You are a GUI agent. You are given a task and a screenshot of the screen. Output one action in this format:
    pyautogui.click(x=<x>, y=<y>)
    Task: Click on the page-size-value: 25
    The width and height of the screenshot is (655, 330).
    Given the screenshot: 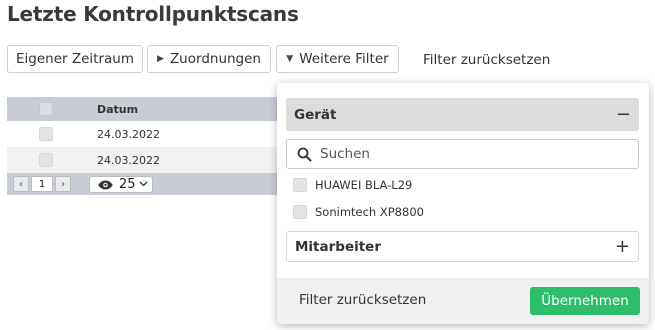 What is the action you would take?
    pyautogui.click(x=127, y=184)
    